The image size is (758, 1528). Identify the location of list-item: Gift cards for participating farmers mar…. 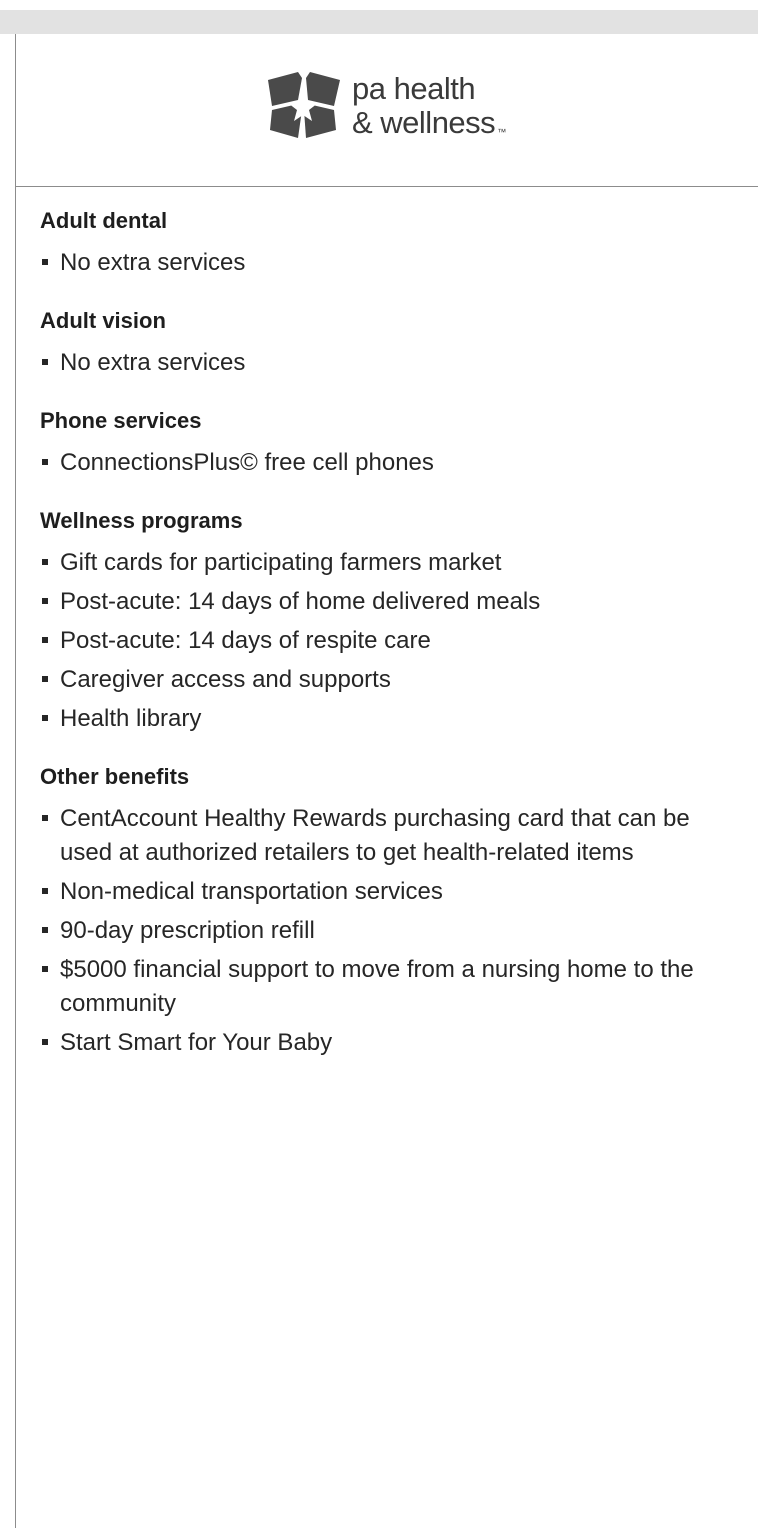
(390, 563).